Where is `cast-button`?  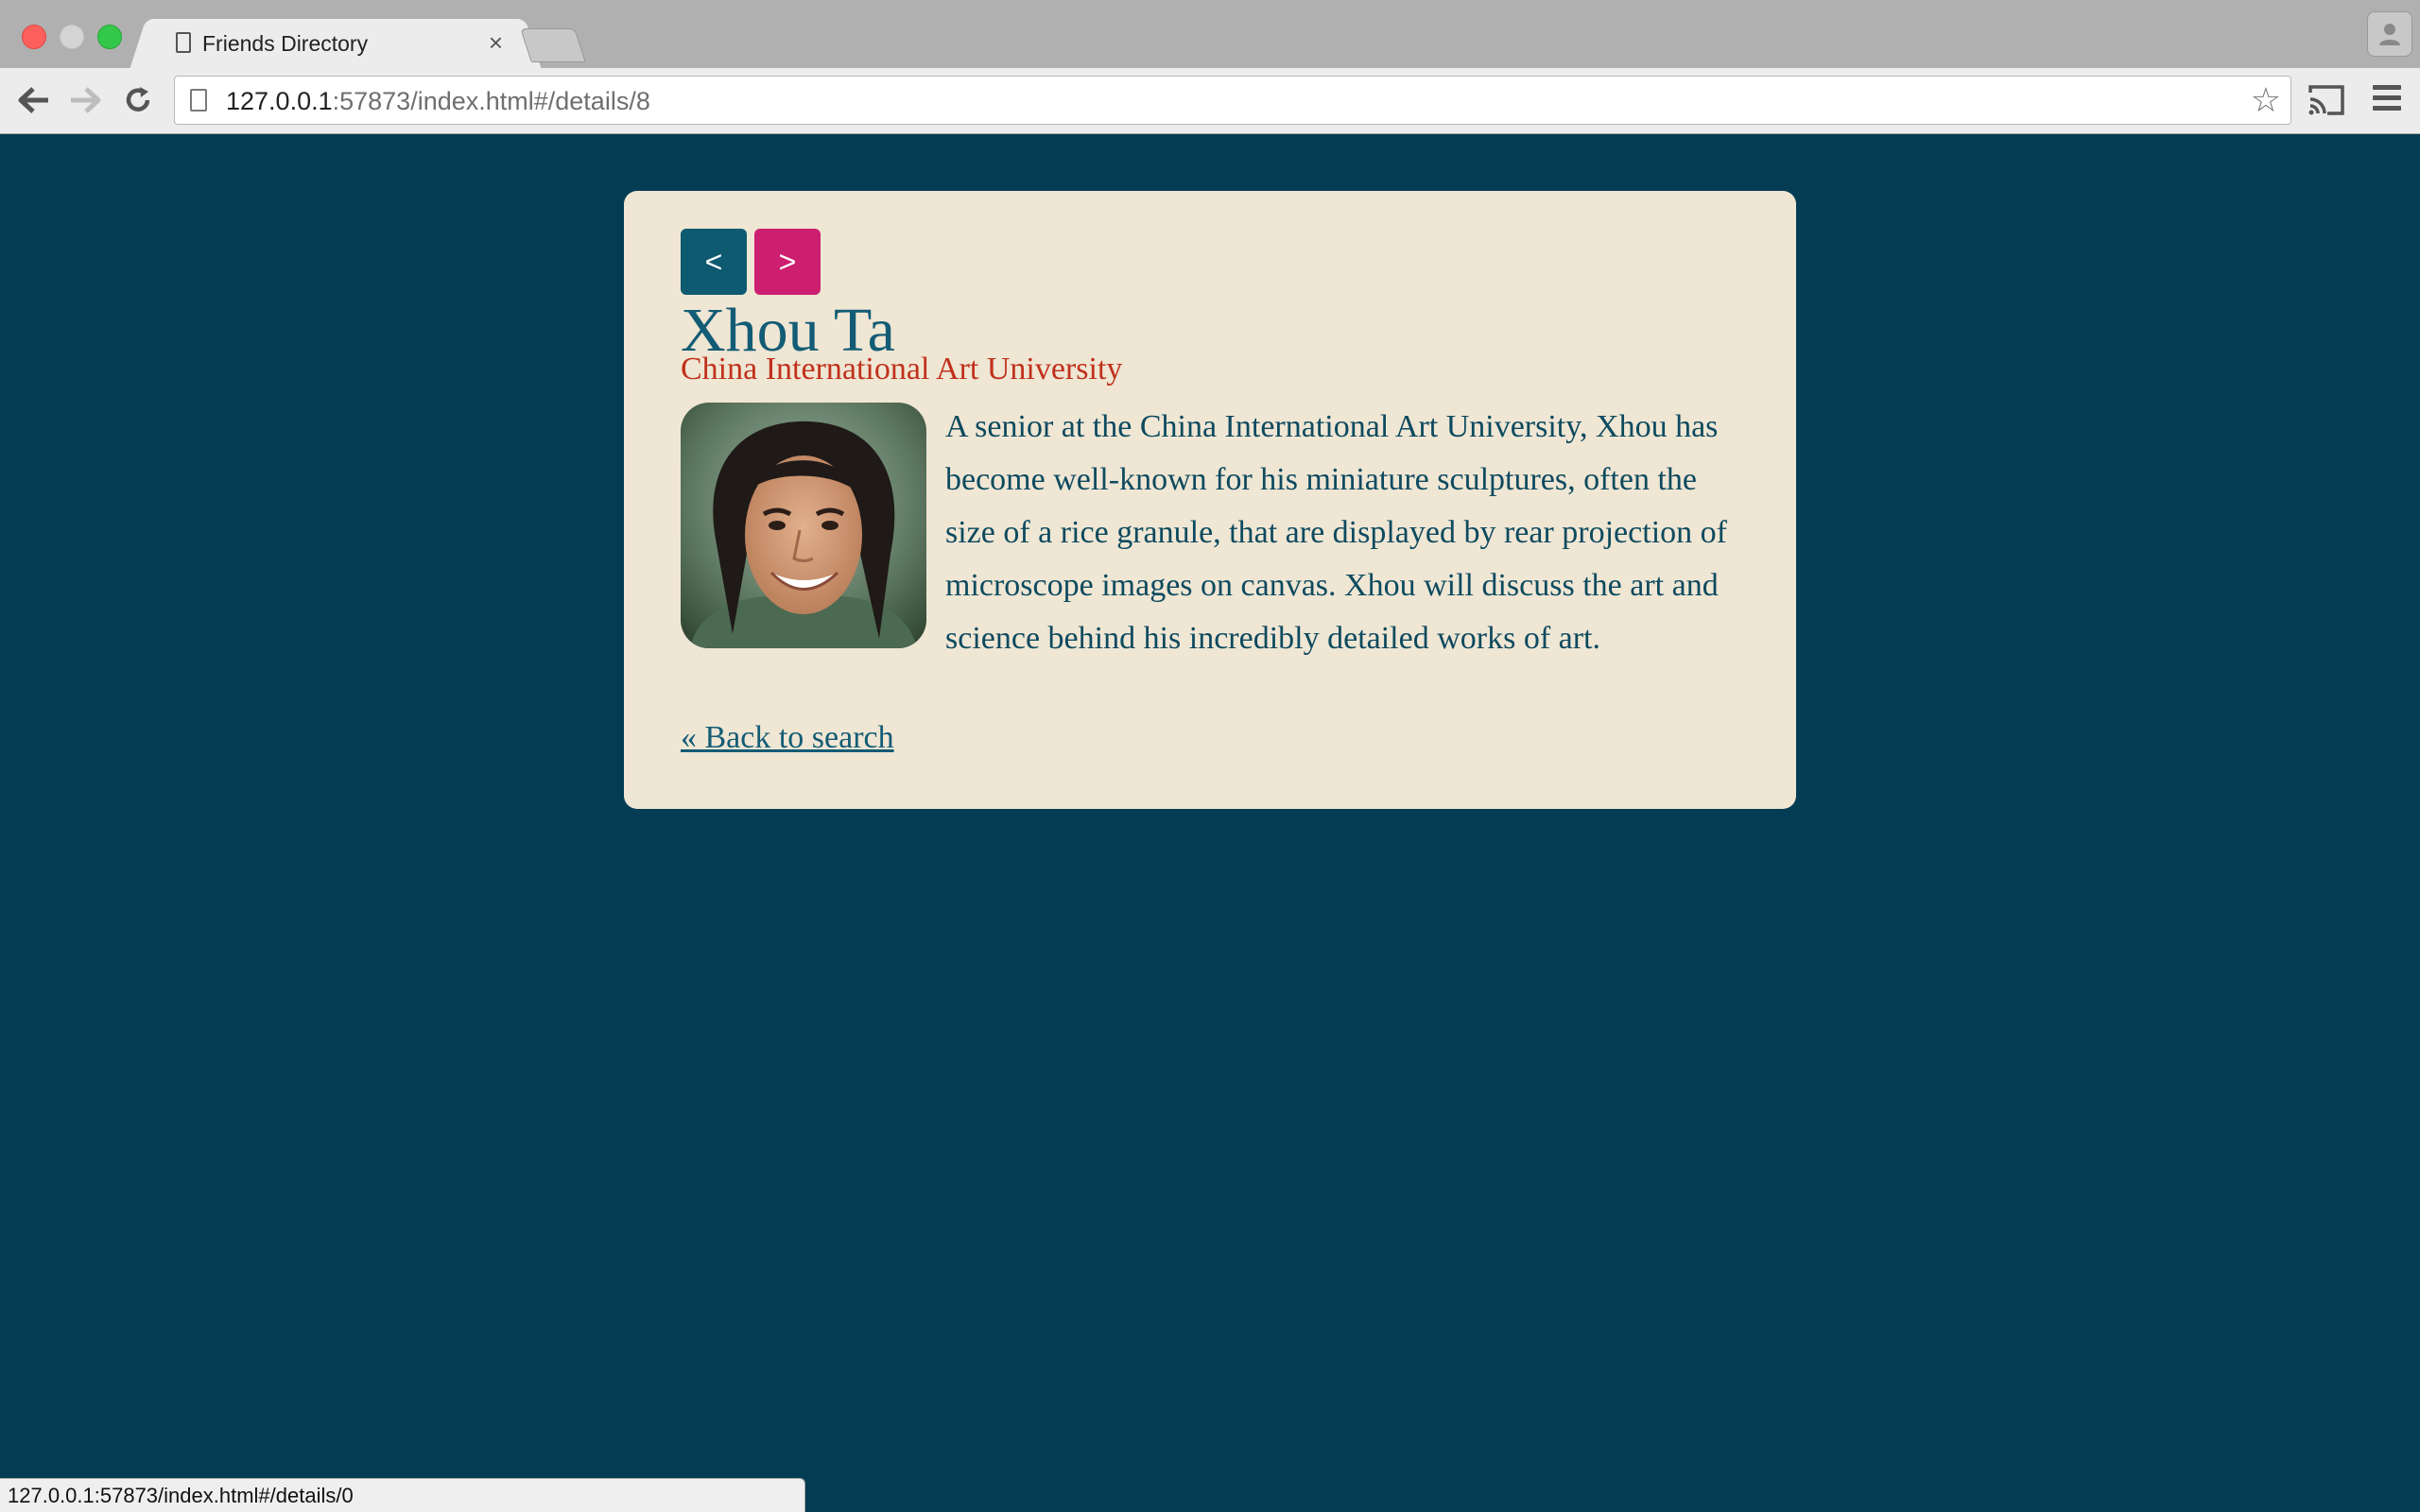 cast-button is located at coordinates (2326, 100).